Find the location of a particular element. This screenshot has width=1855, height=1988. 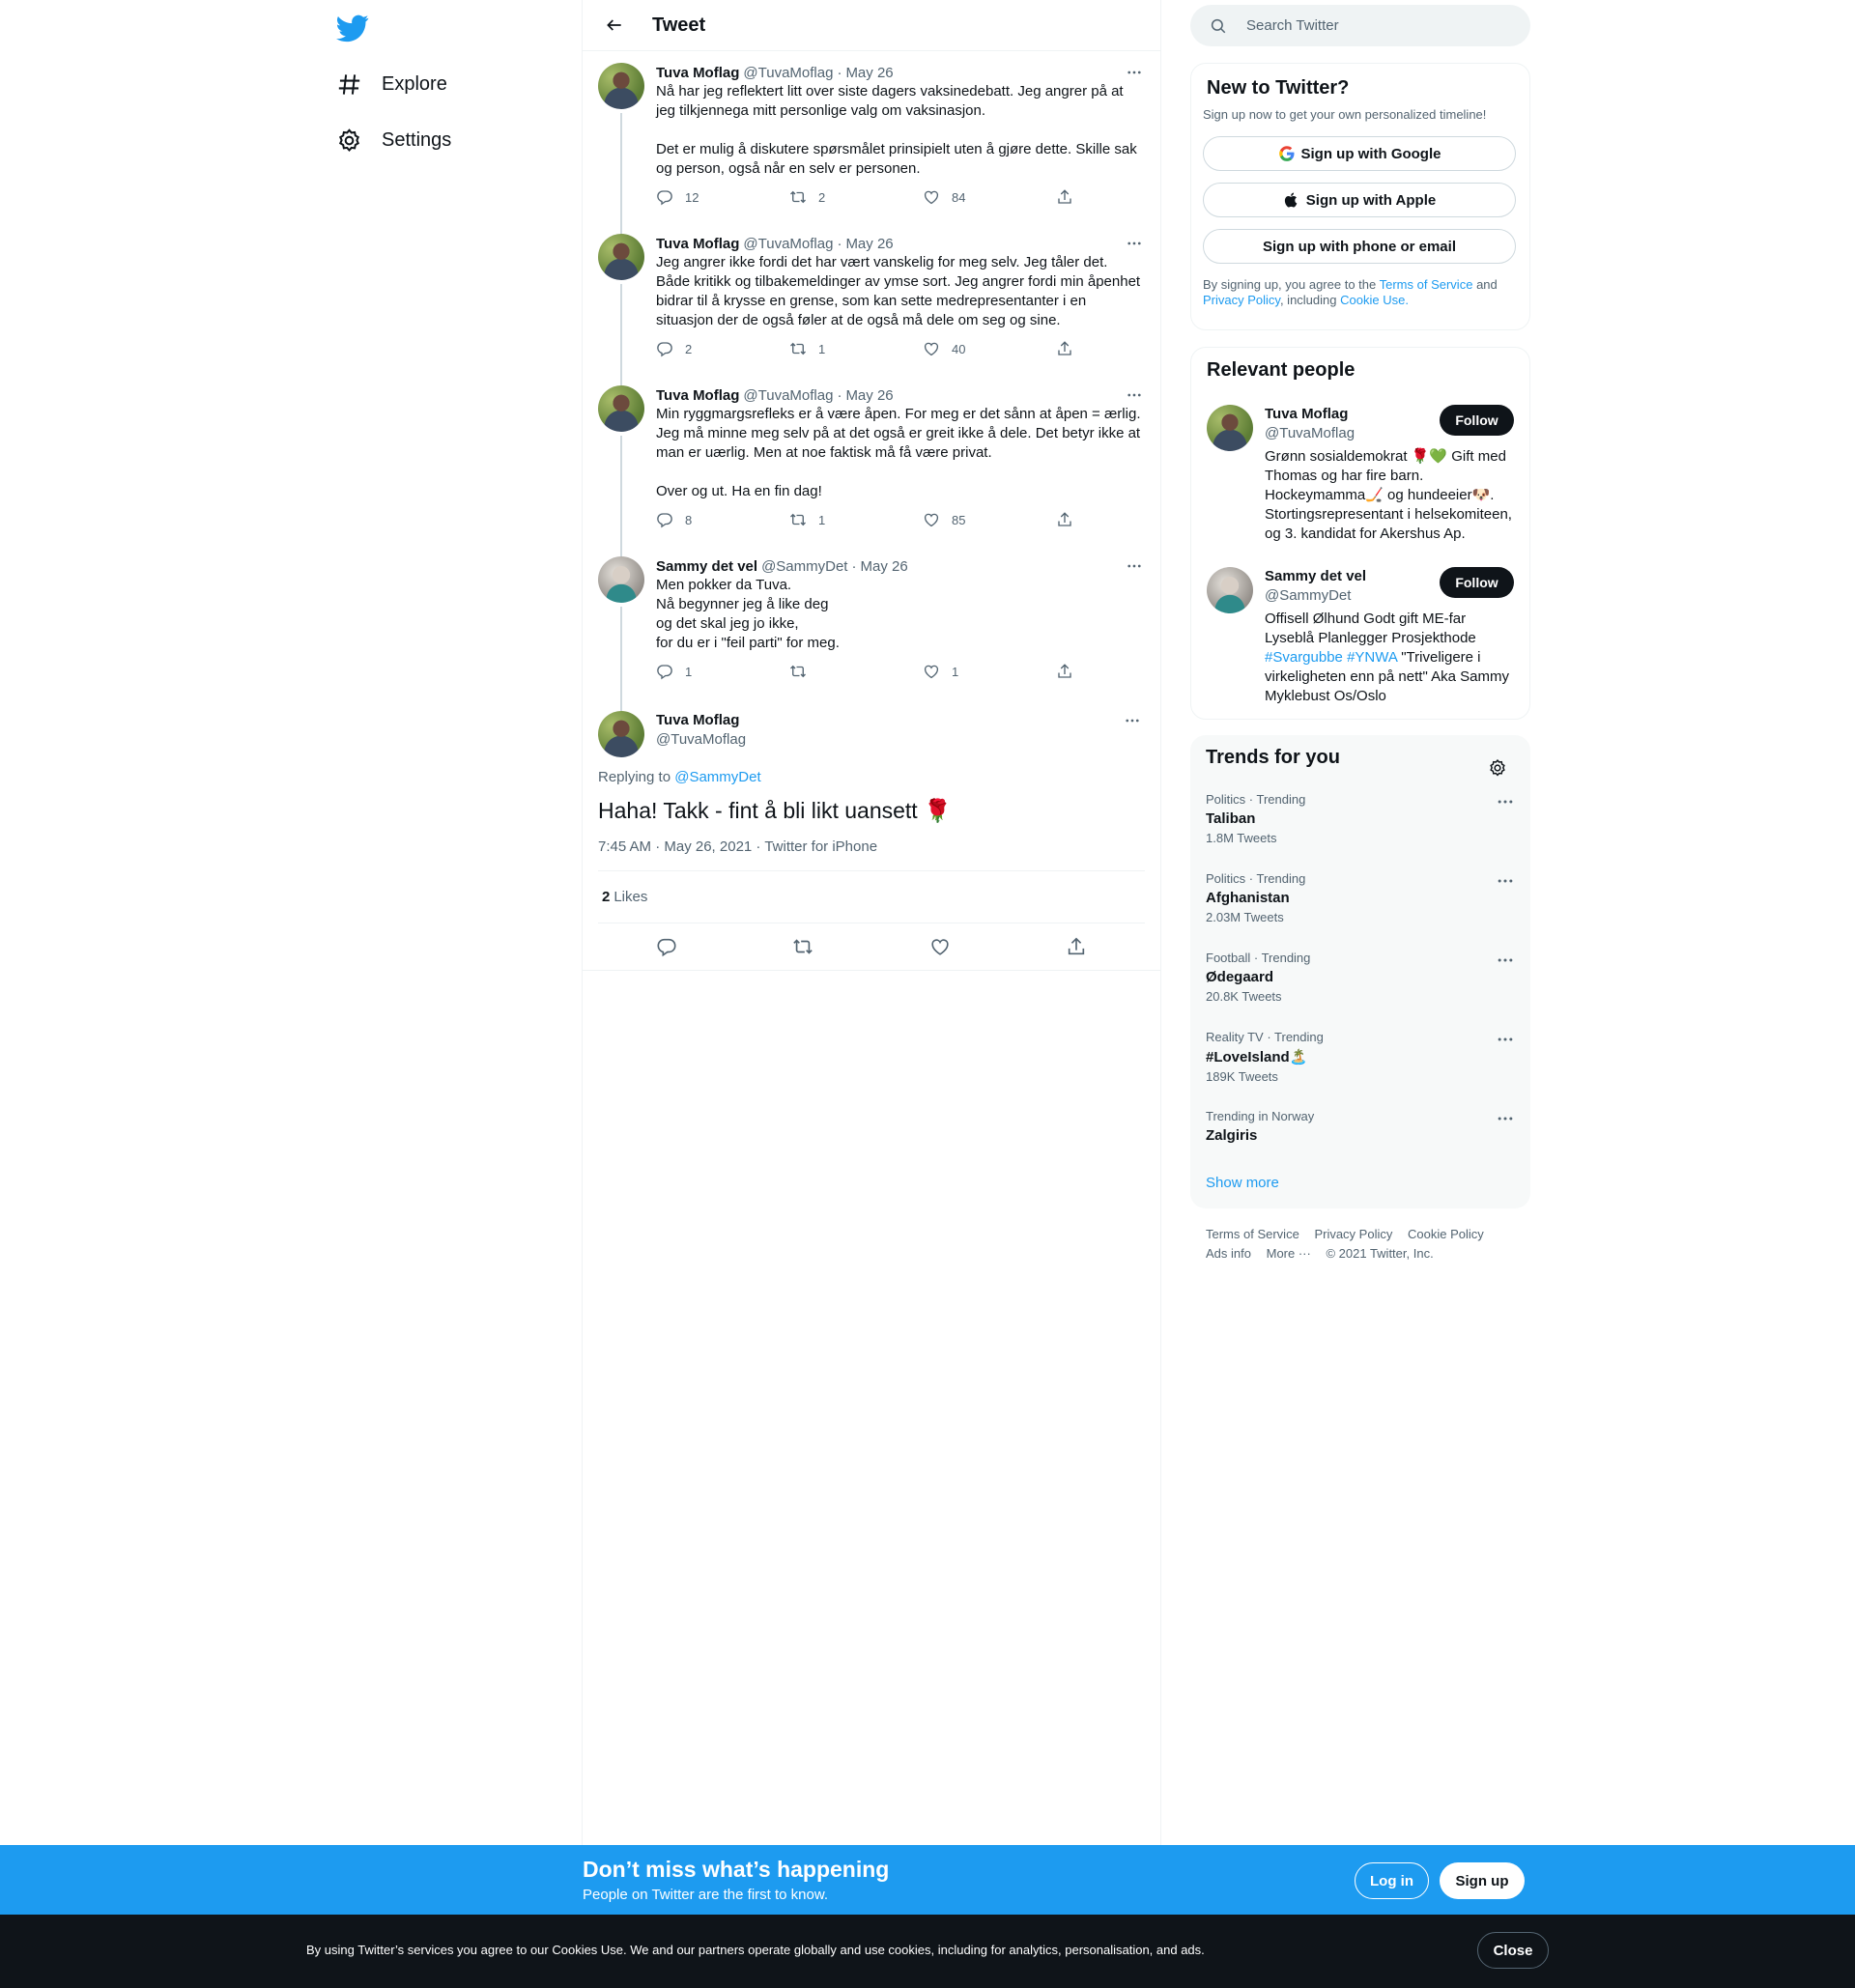

show-more-link: Show more is located at coordinates (1242, 1183).